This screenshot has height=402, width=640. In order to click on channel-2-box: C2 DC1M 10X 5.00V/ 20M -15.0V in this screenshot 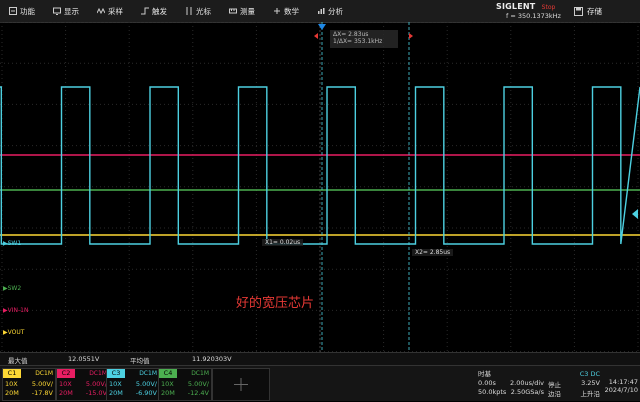, I will do `click(83, 384)`.